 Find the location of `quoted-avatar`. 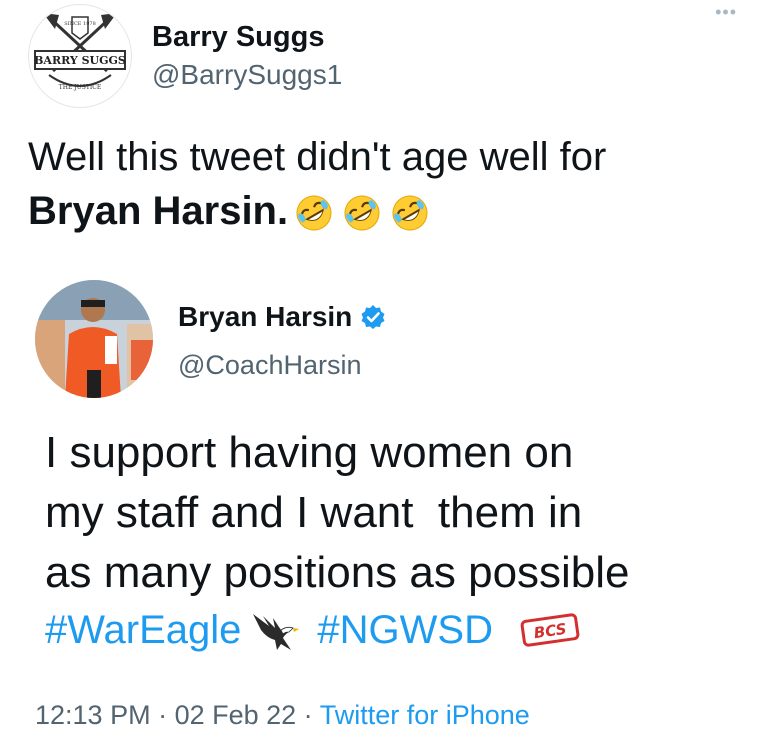

quoted-avatar is located at coordinates (94, 339).